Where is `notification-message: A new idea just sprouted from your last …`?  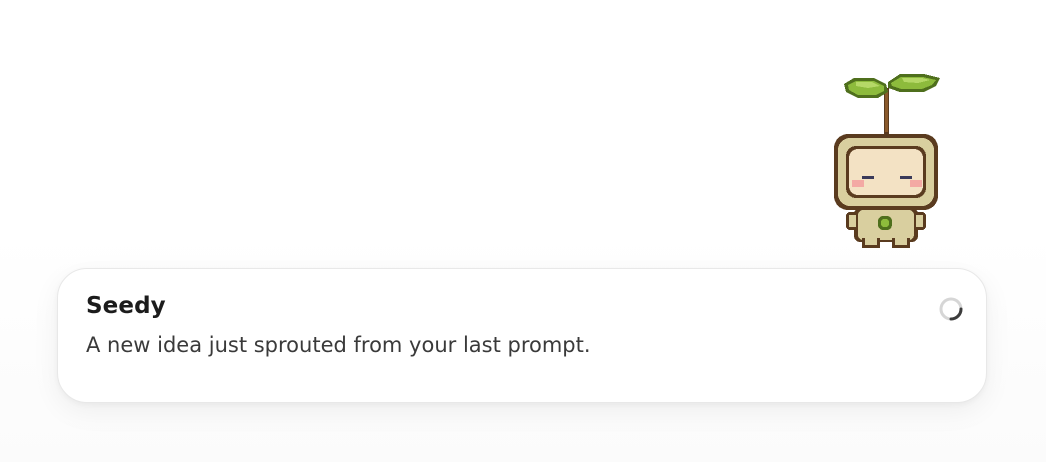 notification-message: A new idea just sprouted from your last … is located at coordinates (338, 345).